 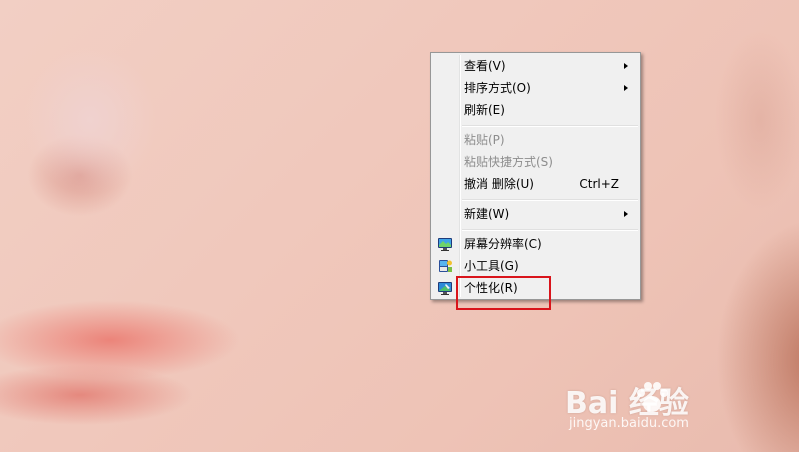 What do you see at coordinates (484, 140) in the screenshot?
I see `menu-item-label: 粘贴(P)` at bounding box center [484, 140].